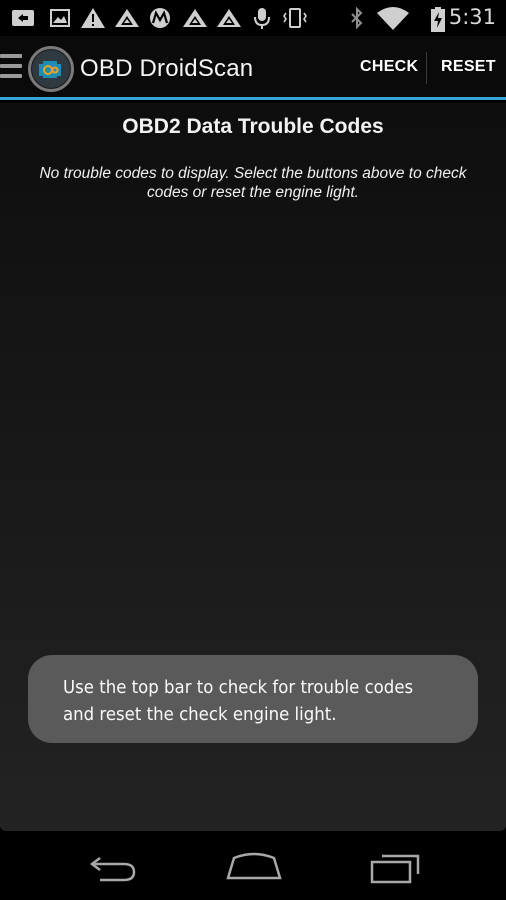 The width and height of the screenshot is (506, 900). Describe the element at coordinates (357, 18) in the screenshot. I see `bluetooth-icon` at that location.